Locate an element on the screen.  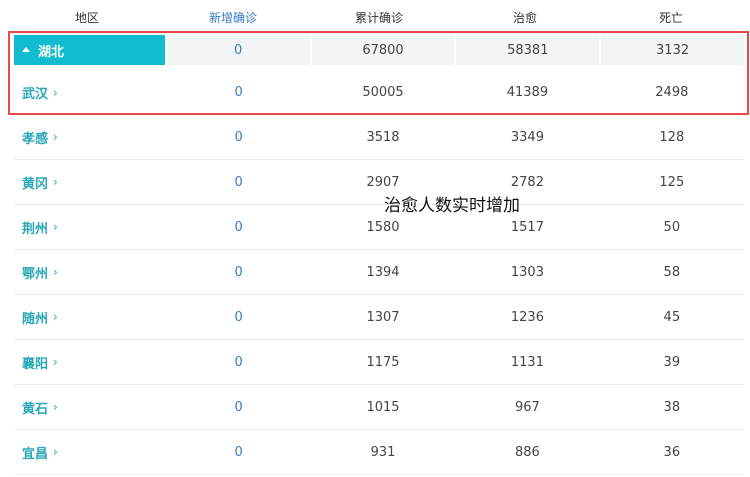
city-cured: 41389 is located at coordinates (527, 92).